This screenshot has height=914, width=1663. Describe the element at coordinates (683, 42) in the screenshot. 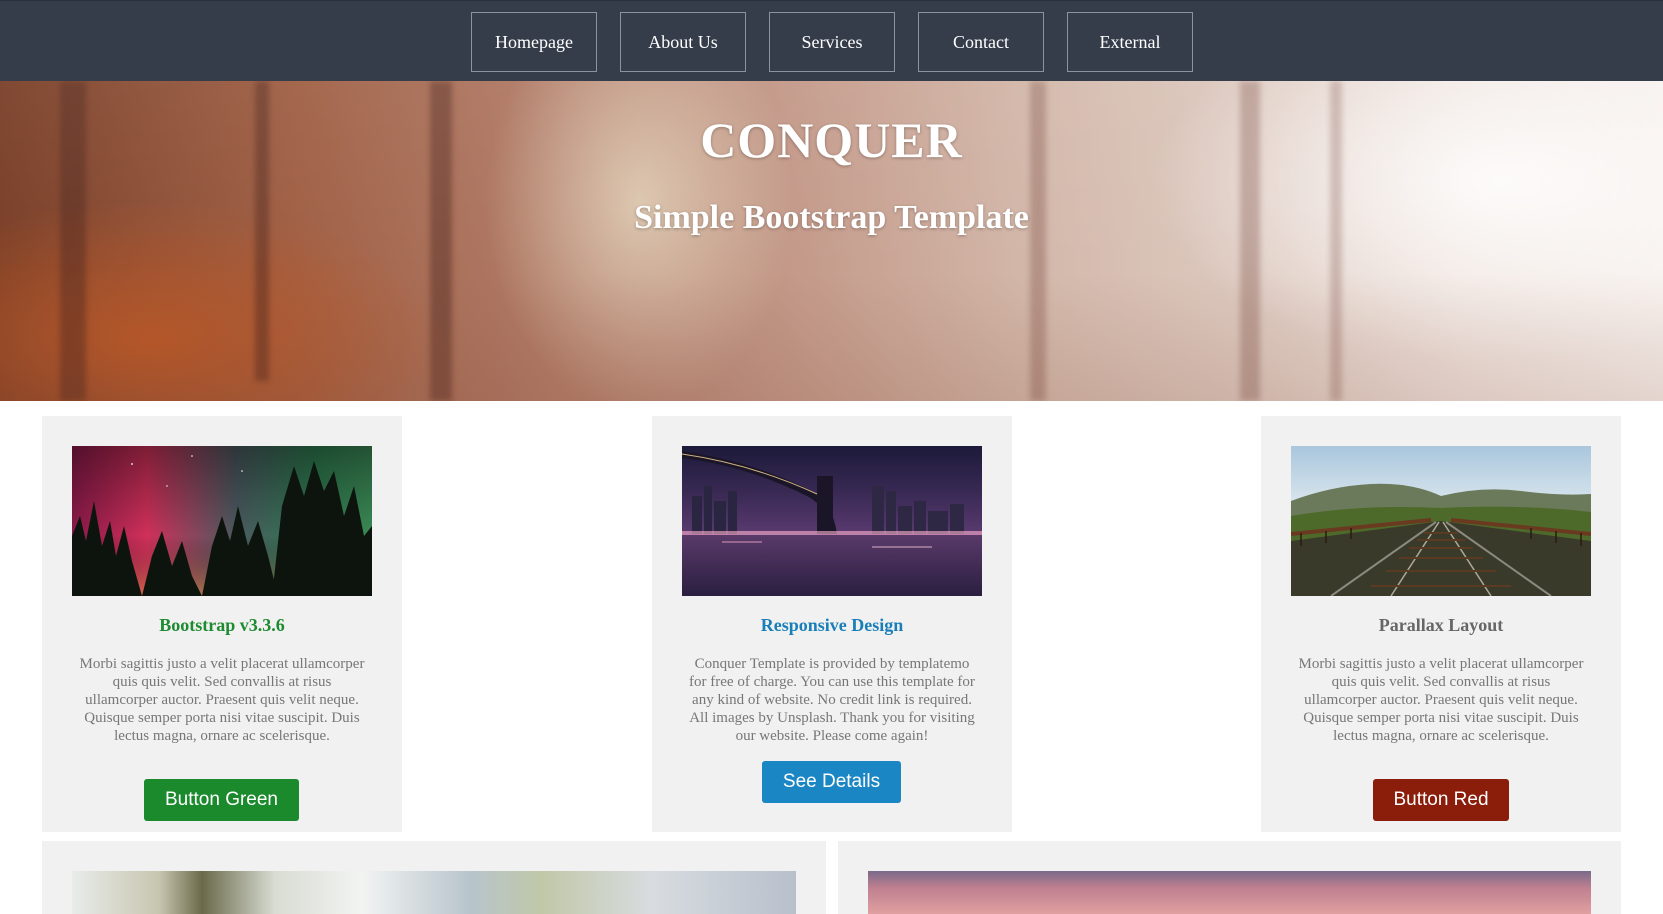

I see `nav-about-us: About Us` at that location.